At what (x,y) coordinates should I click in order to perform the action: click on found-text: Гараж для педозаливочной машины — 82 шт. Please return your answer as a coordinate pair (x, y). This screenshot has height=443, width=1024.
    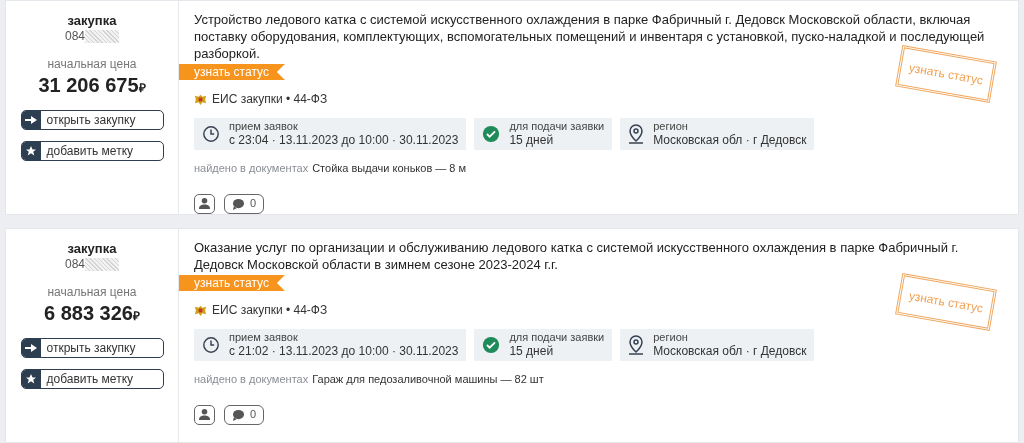
    Looking at the image, I should click on (428, 379).